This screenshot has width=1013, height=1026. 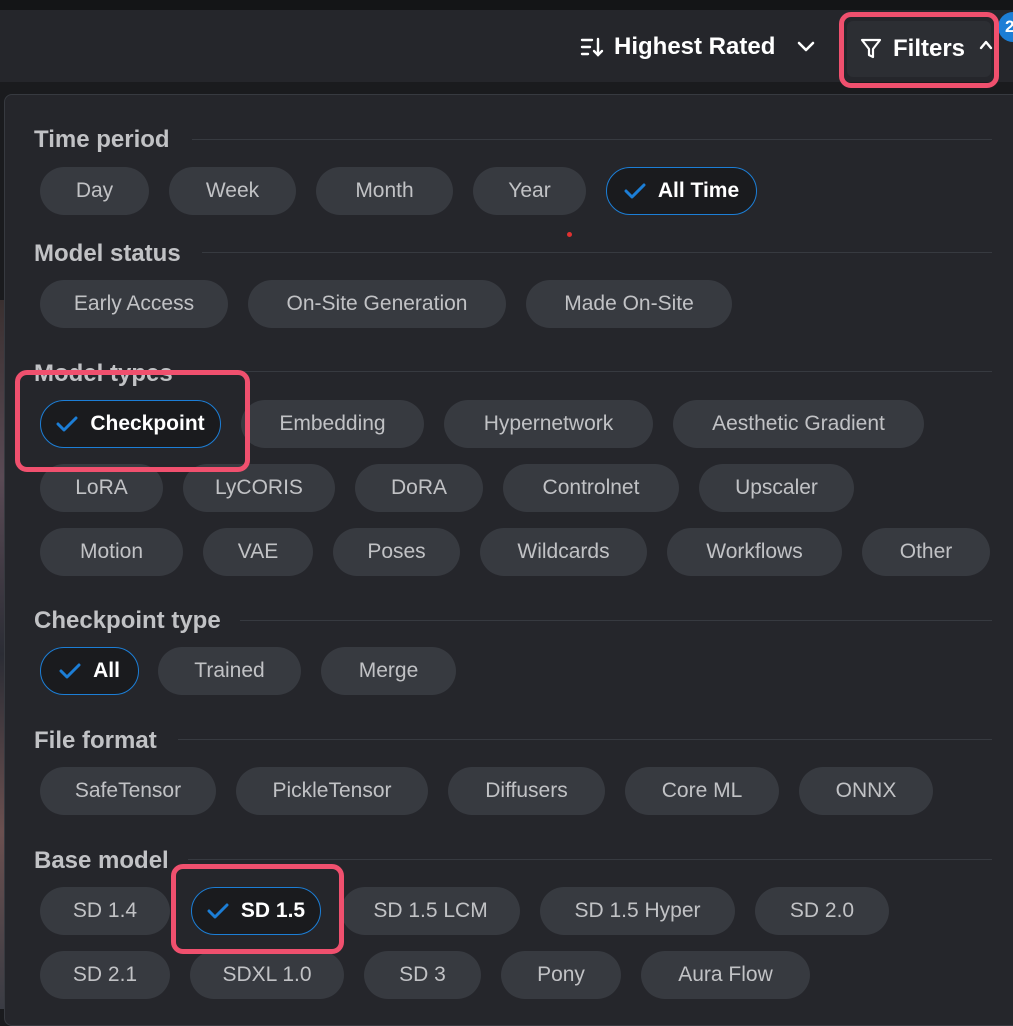 What do you see at coordinates (569, 234) in the screenshot?
I see `red-dot-marker` at bounding box center [569, 234].